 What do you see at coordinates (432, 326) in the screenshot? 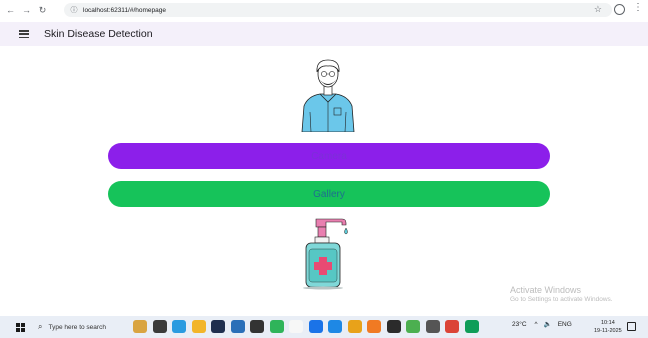
I see `taskbar-app-settings-icon` at bounding box center [432, 326].